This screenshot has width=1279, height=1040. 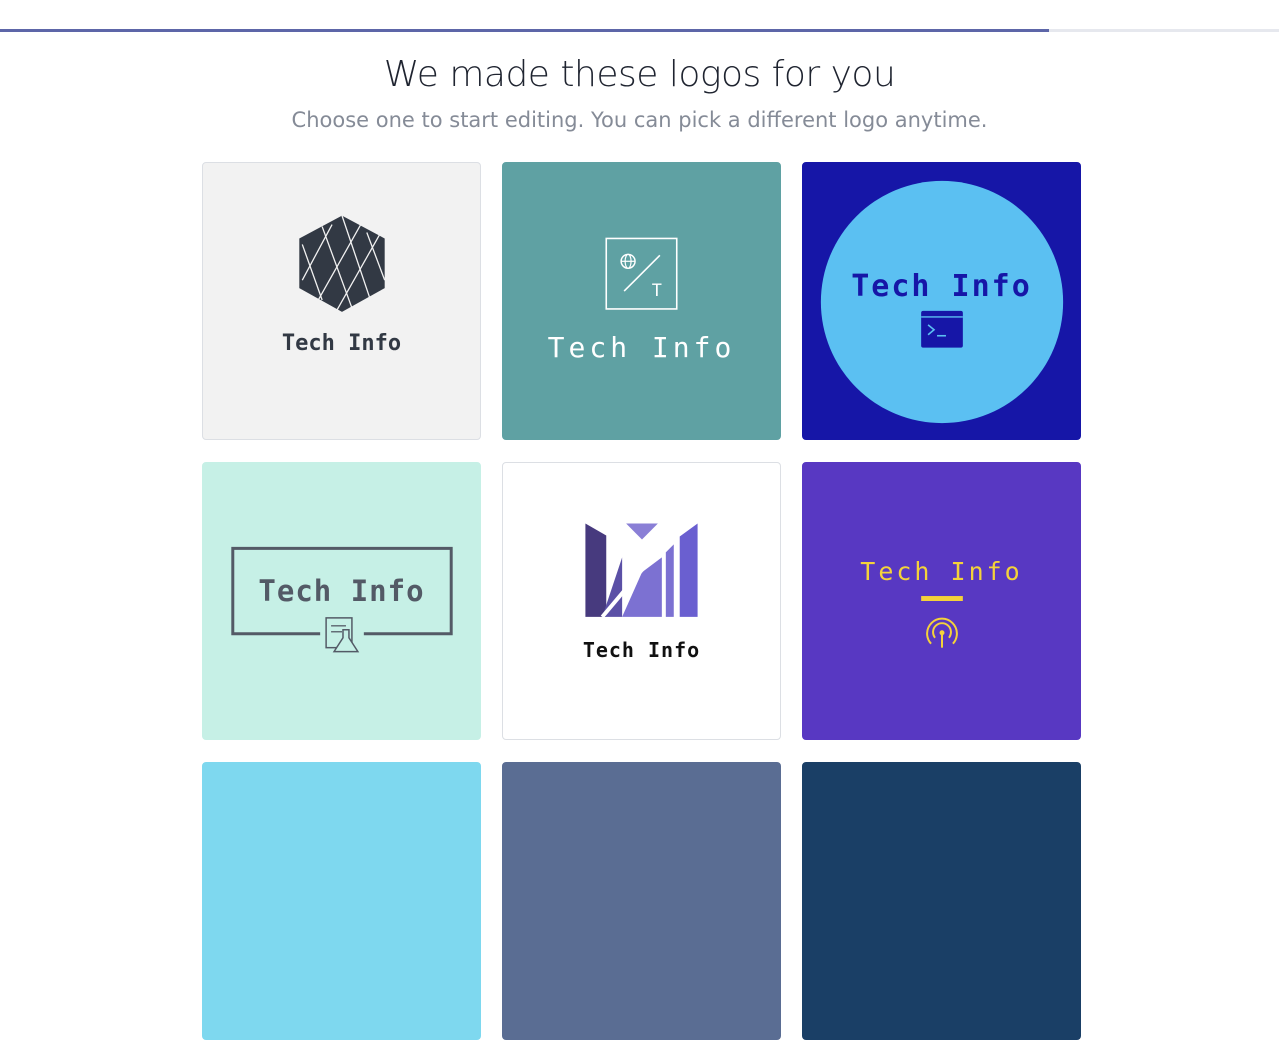 I want to click on globe-slash-t-icon: T, so click(x=641, y=273).